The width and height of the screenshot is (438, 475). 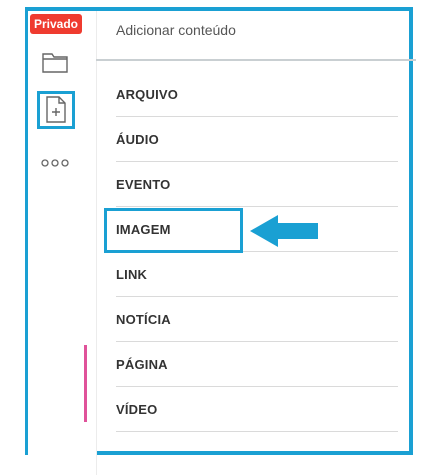 I want to click on menu-item-label: NOTÍCIA, so click(x=143, y=319).